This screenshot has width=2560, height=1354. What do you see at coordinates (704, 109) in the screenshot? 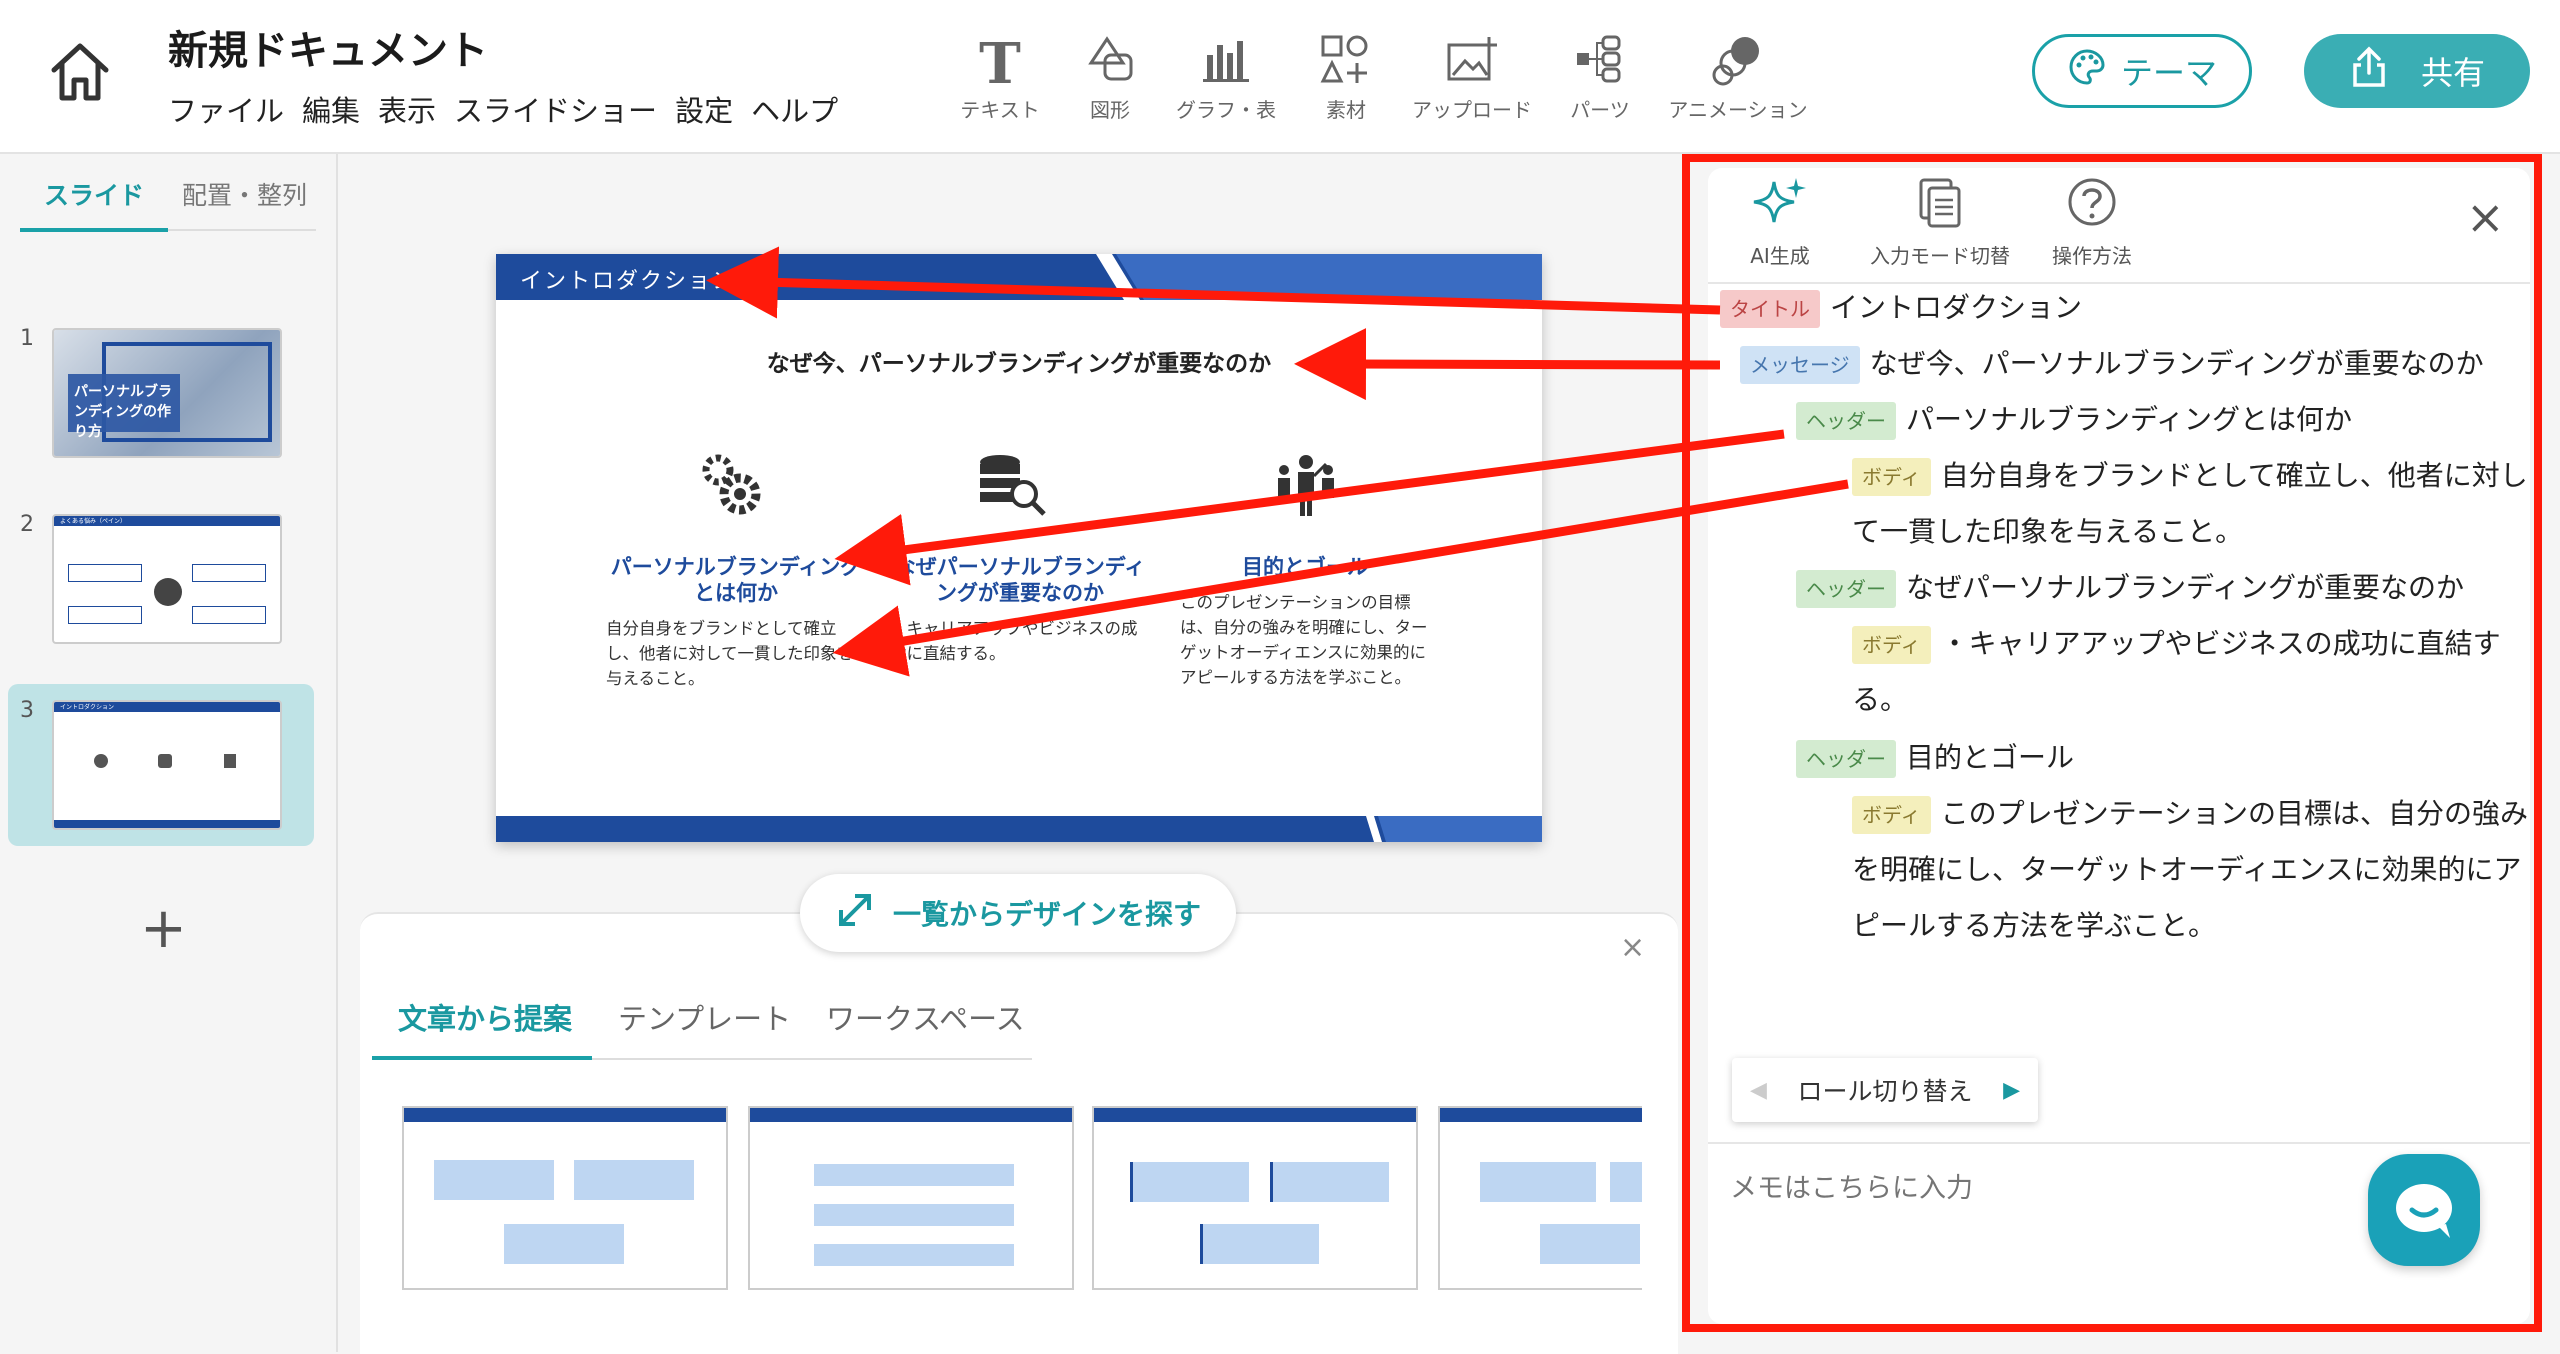
I see `menu-settings: 設定` at bounding box center [704, 109].